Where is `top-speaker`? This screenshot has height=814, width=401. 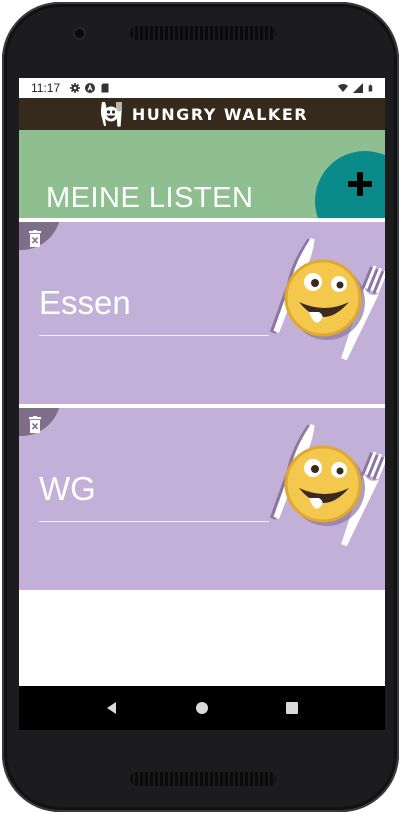
top-speaker is located at coordinates (203, 33).